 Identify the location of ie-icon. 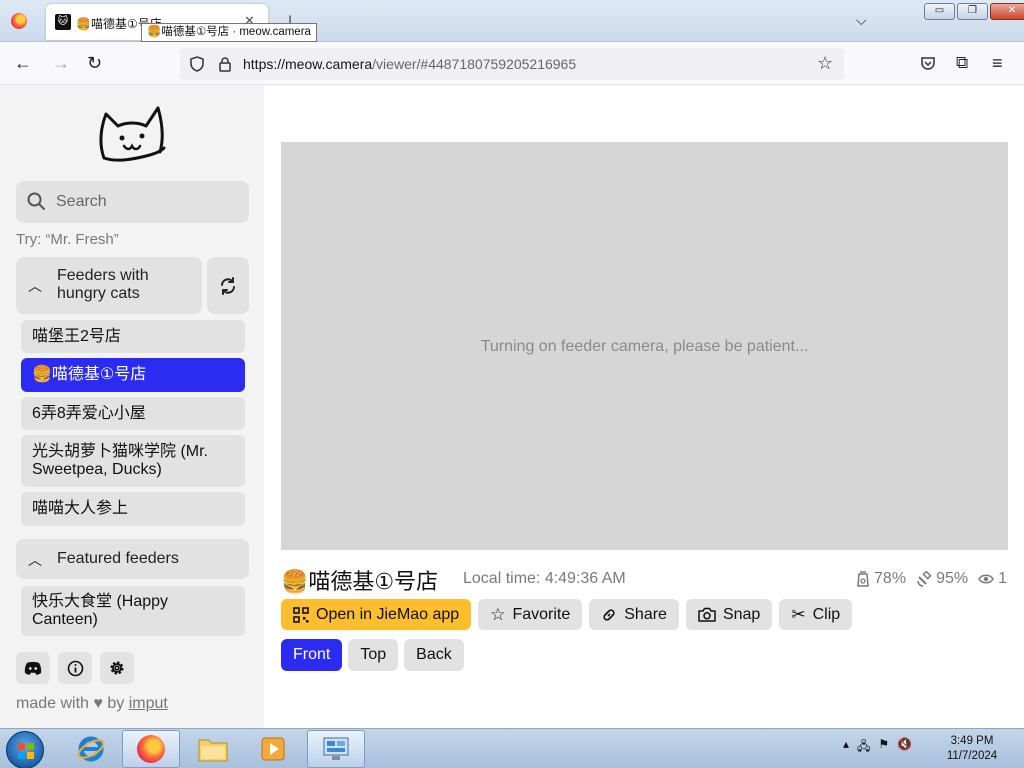
(91, 749).